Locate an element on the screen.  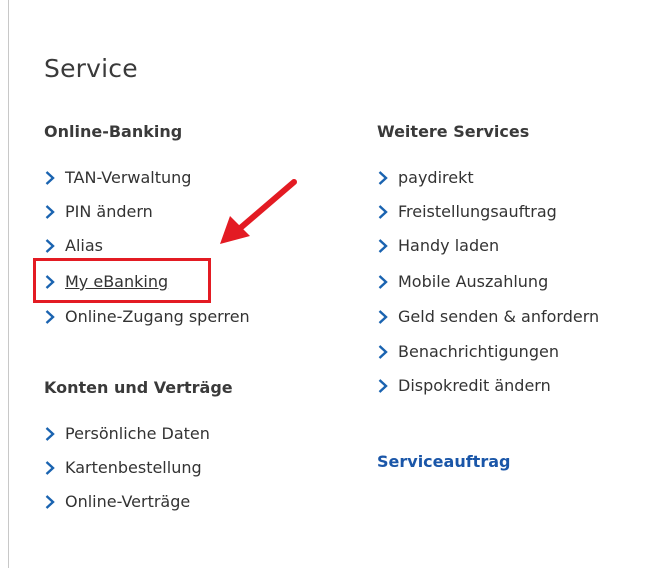
link-label: Online-Verträge is located at coordinates (128, 501).